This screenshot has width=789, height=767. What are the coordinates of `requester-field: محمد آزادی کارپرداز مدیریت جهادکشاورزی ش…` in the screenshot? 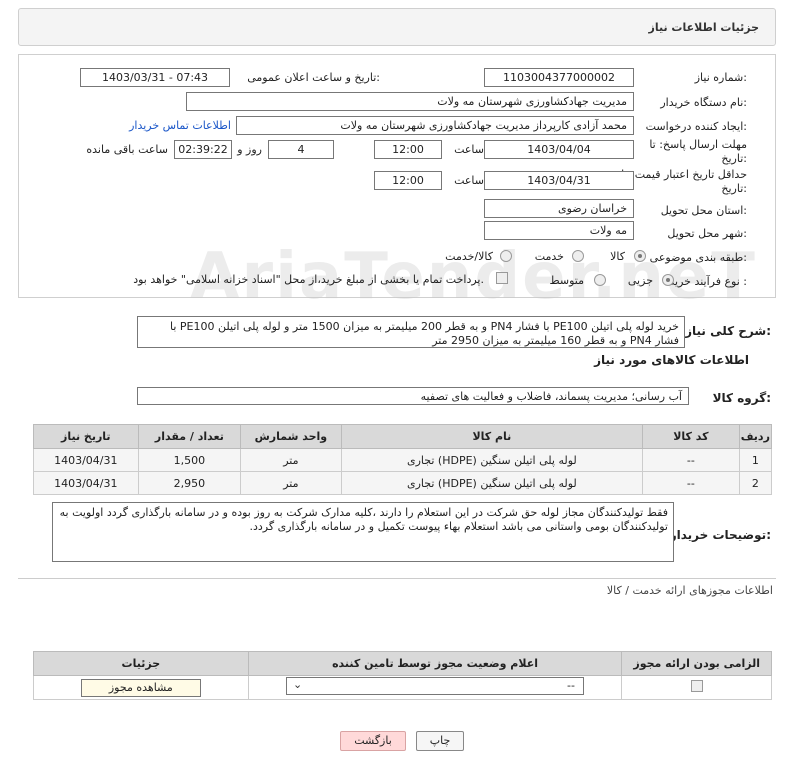 It's located at (435, 125).